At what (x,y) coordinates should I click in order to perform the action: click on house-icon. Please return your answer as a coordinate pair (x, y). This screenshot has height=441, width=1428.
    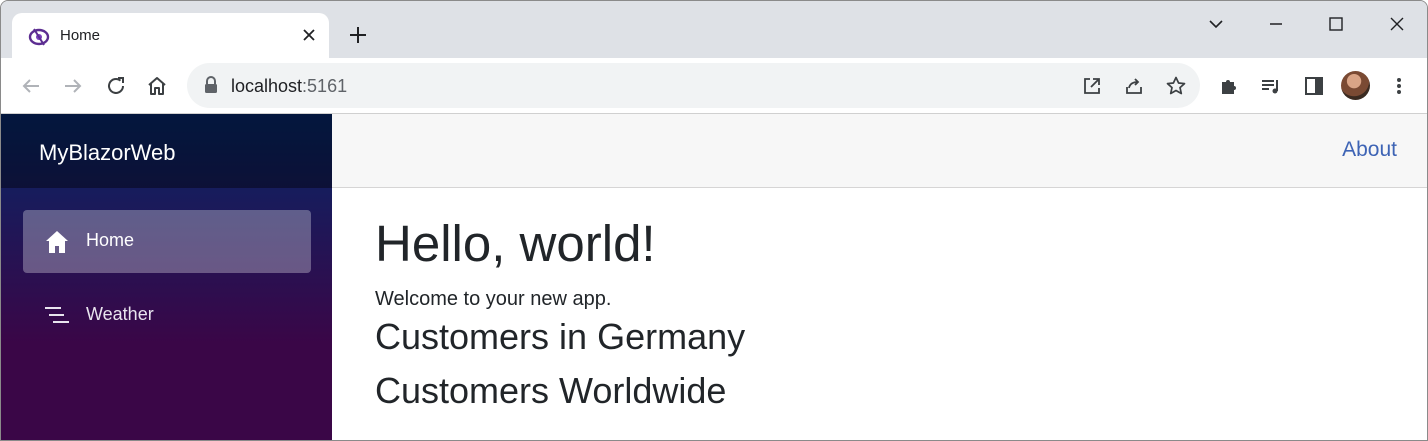
    Looking at the image, I should click on (57, 242).